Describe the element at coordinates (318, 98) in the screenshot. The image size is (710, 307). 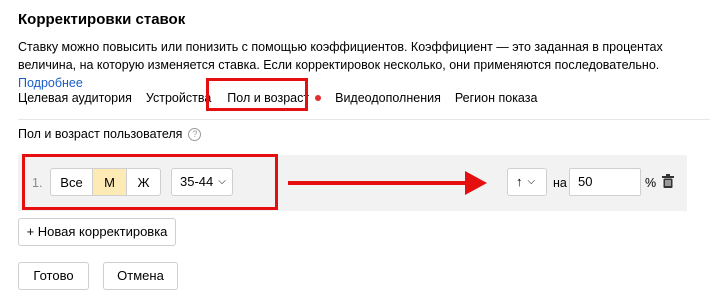
I see `tab-dot-indicator` at that location.